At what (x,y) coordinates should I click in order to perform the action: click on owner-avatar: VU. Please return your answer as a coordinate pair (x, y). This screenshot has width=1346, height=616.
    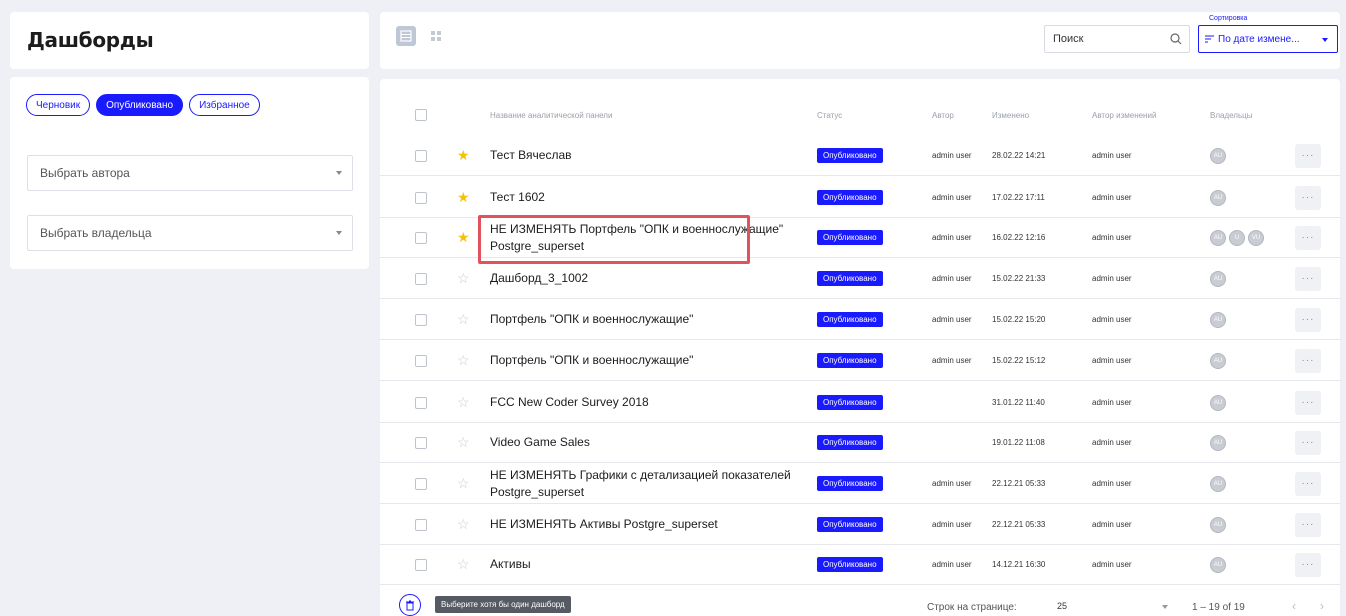
    Looking at the image, I should click on (1256, 237).